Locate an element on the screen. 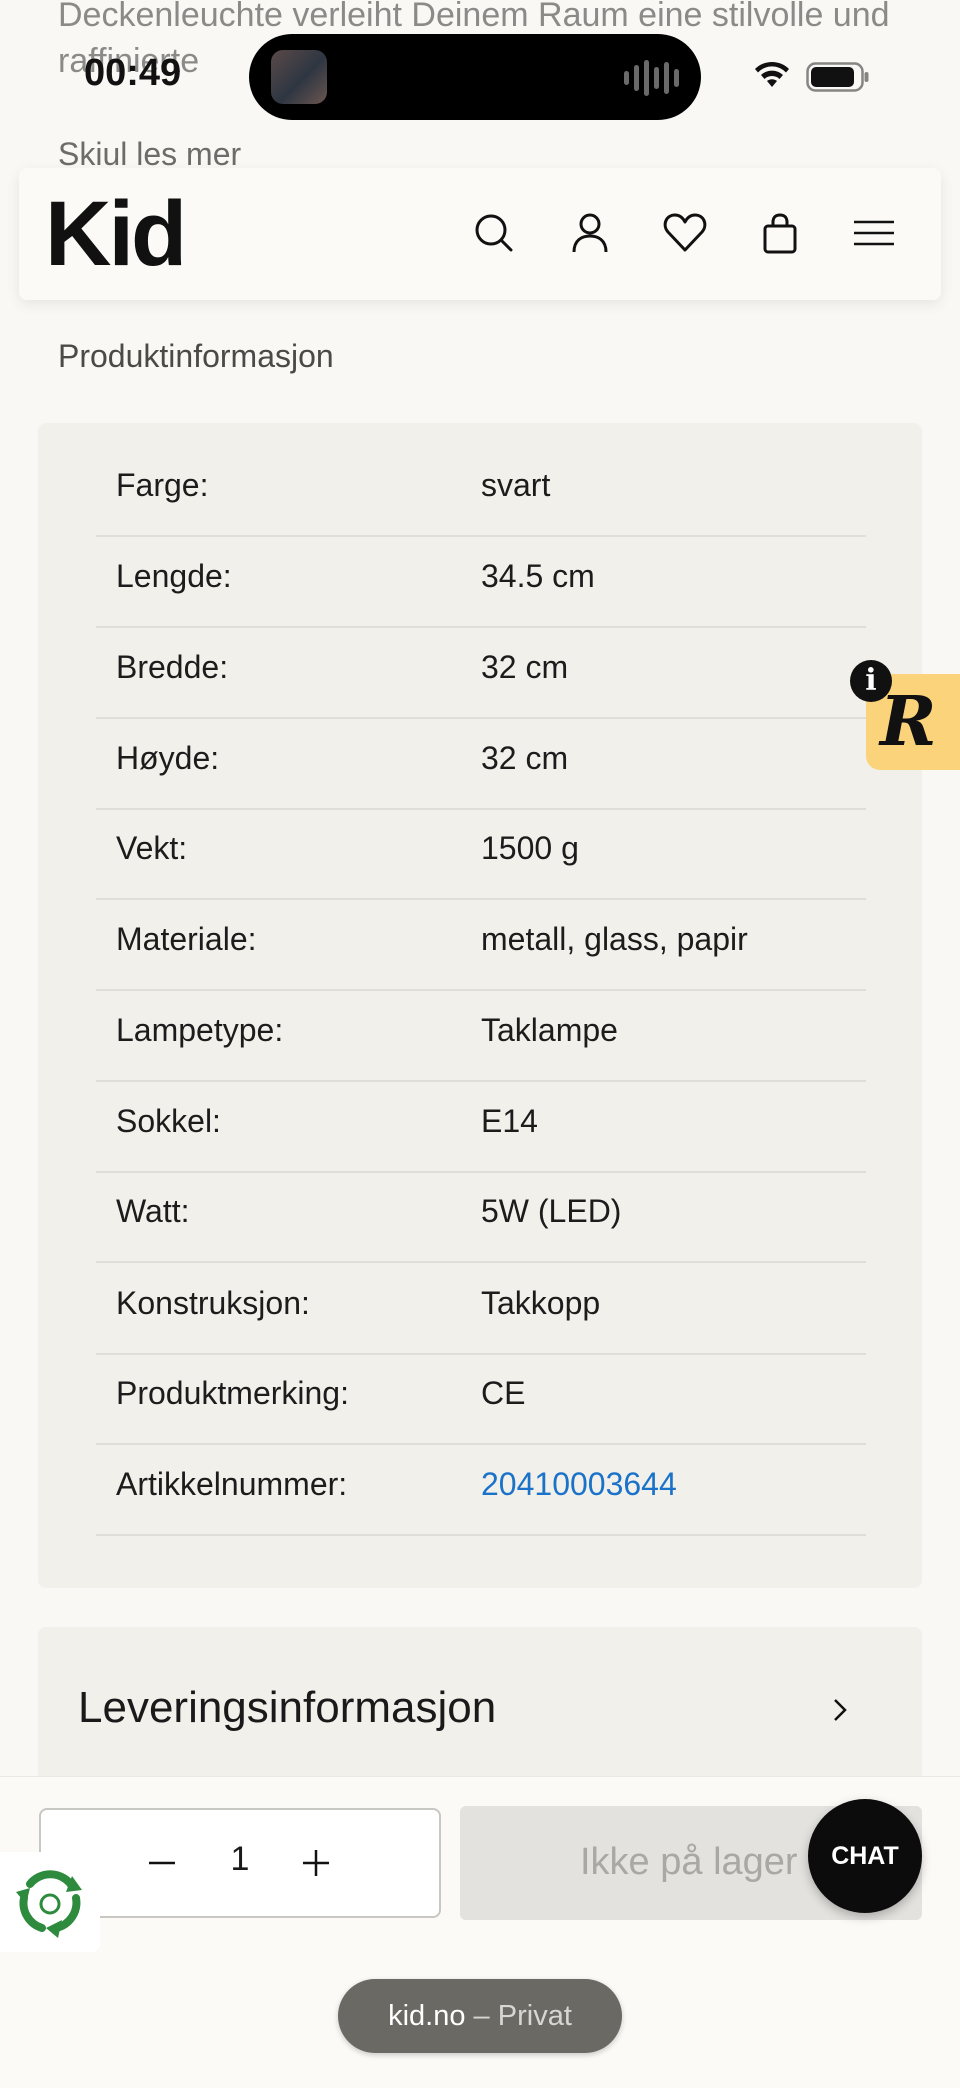 This screenshot has height=2088, width=960. table-row: Produktmerking: CE is located at coordinates (481, 1399).